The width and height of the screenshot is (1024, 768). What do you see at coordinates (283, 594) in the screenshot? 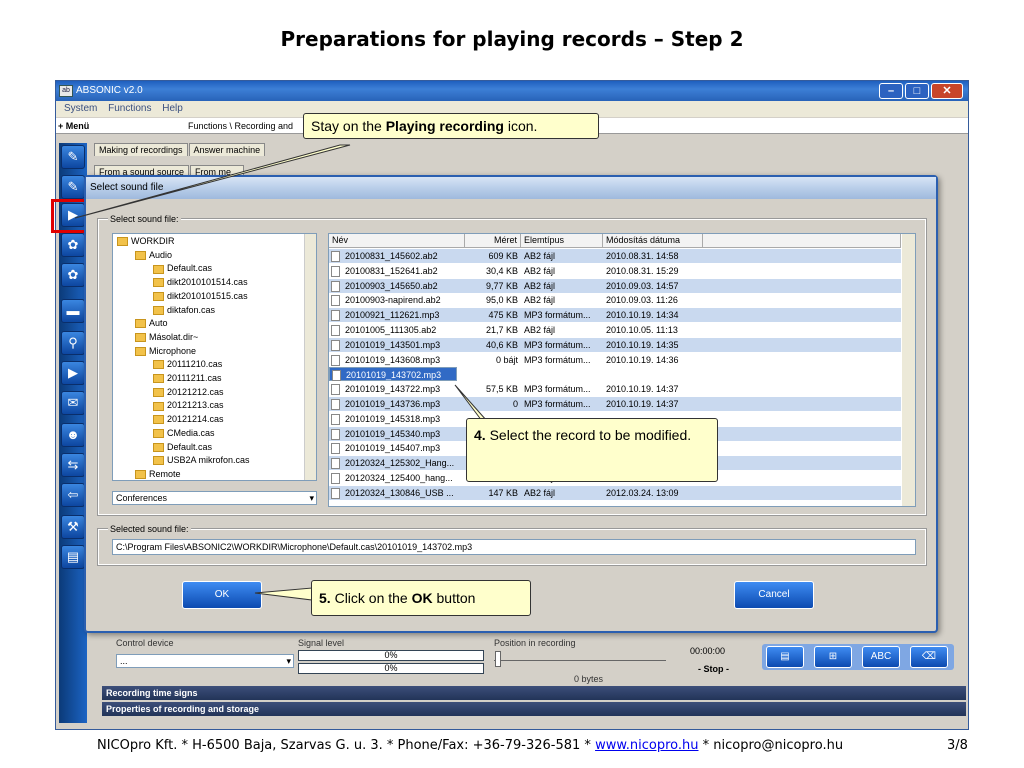
I see `callout5-pointer` at bounding box center [283, 594].